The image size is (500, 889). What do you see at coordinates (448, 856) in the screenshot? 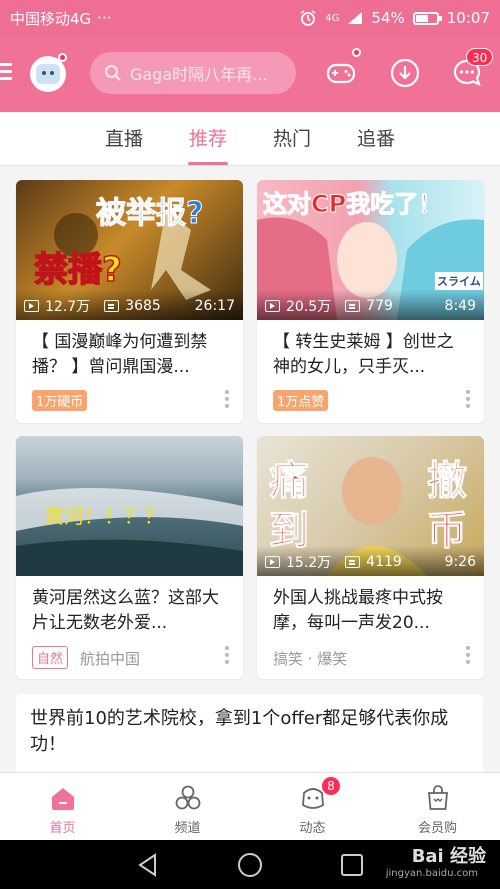
I see `watermark-text: Bai 经验` at bounding box center [448, 856].